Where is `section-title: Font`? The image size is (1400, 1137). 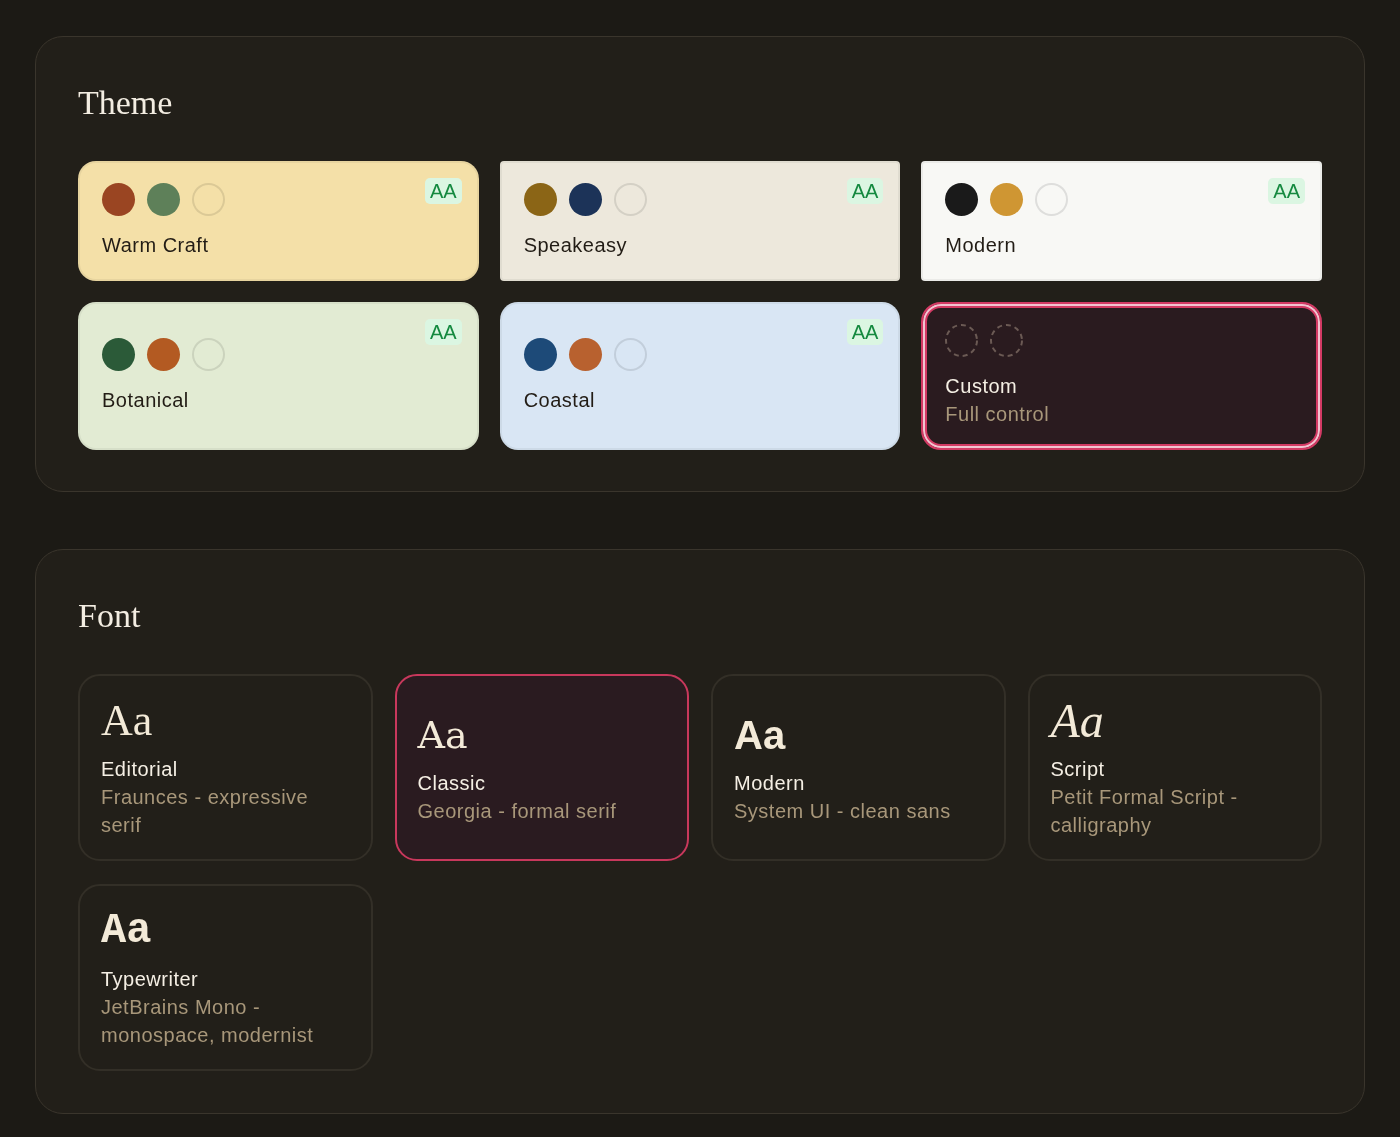
section-title: Font is located at coordinates (109, 616).